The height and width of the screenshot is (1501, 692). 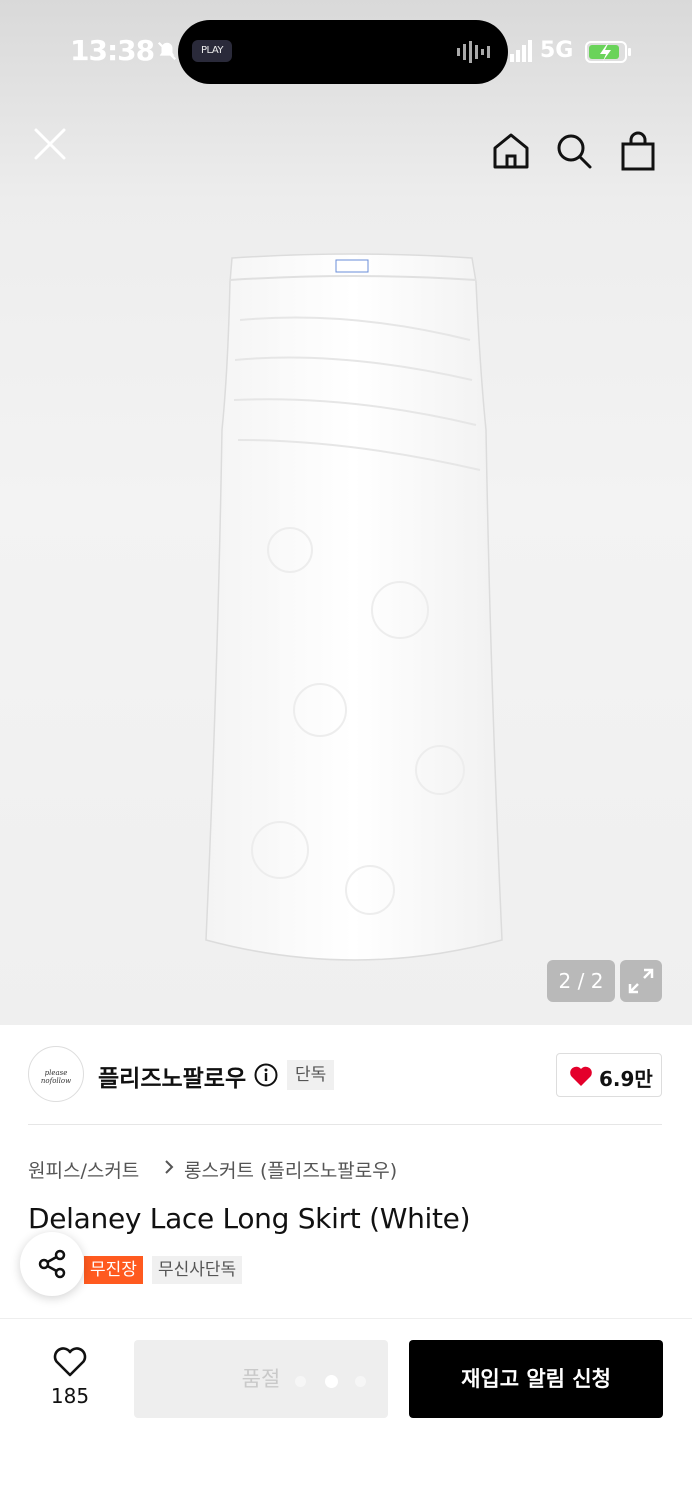 What do you see at coordinates (70, 1396) in the screenshot?
I see `wishlist-count: 185` at bounding box center [70, 1396].